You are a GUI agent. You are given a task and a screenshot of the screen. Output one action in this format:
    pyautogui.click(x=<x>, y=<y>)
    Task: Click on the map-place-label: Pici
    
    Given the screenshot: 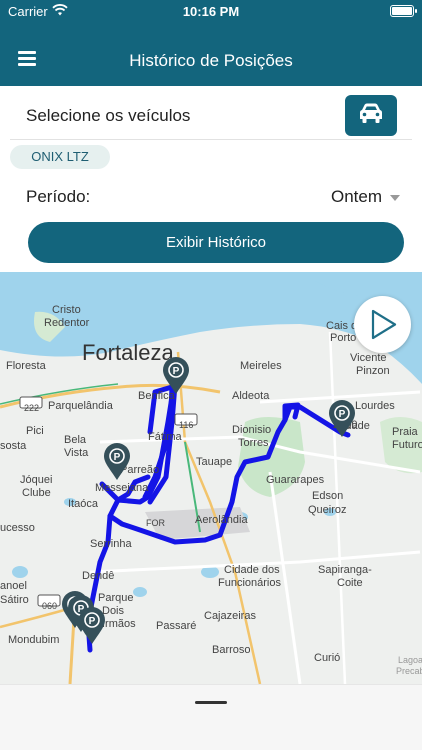 What is the action you would take?
    pyautogui.click(x=35, y=431)
    